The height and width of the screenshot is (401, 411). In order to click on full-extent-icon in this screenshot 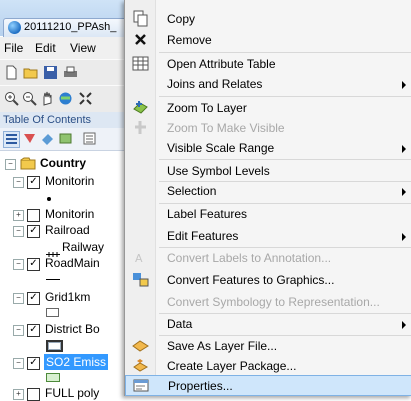, I will do `click(65, 98)`.